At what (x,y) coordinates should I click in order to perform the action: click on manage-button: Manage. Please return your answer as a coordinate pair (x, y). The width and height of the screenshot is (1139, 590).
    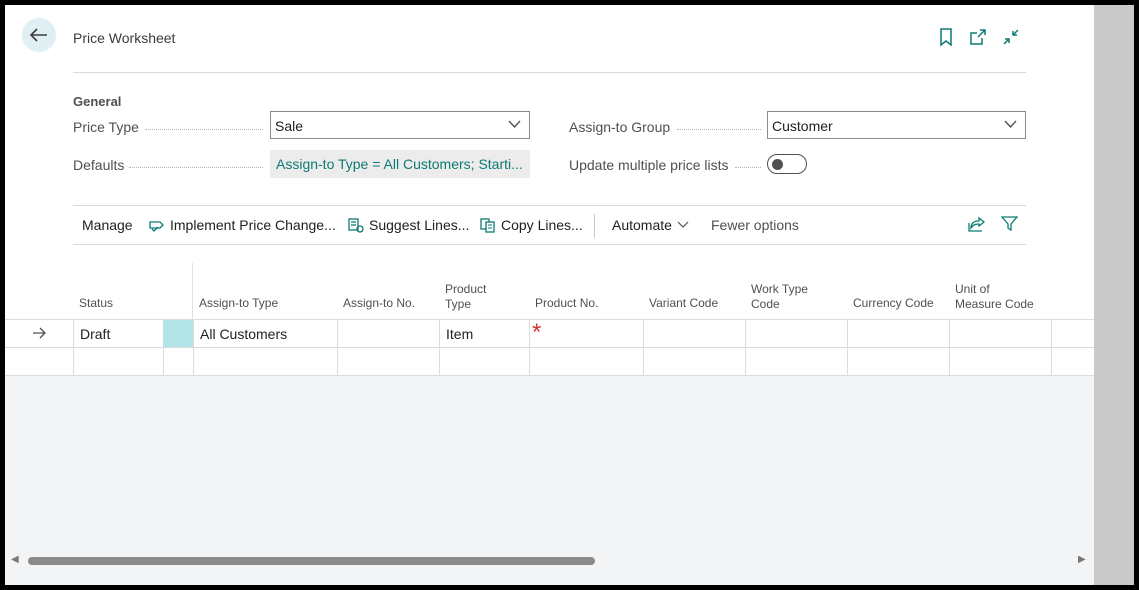
    Looking at the image, I should click on (107, 225).